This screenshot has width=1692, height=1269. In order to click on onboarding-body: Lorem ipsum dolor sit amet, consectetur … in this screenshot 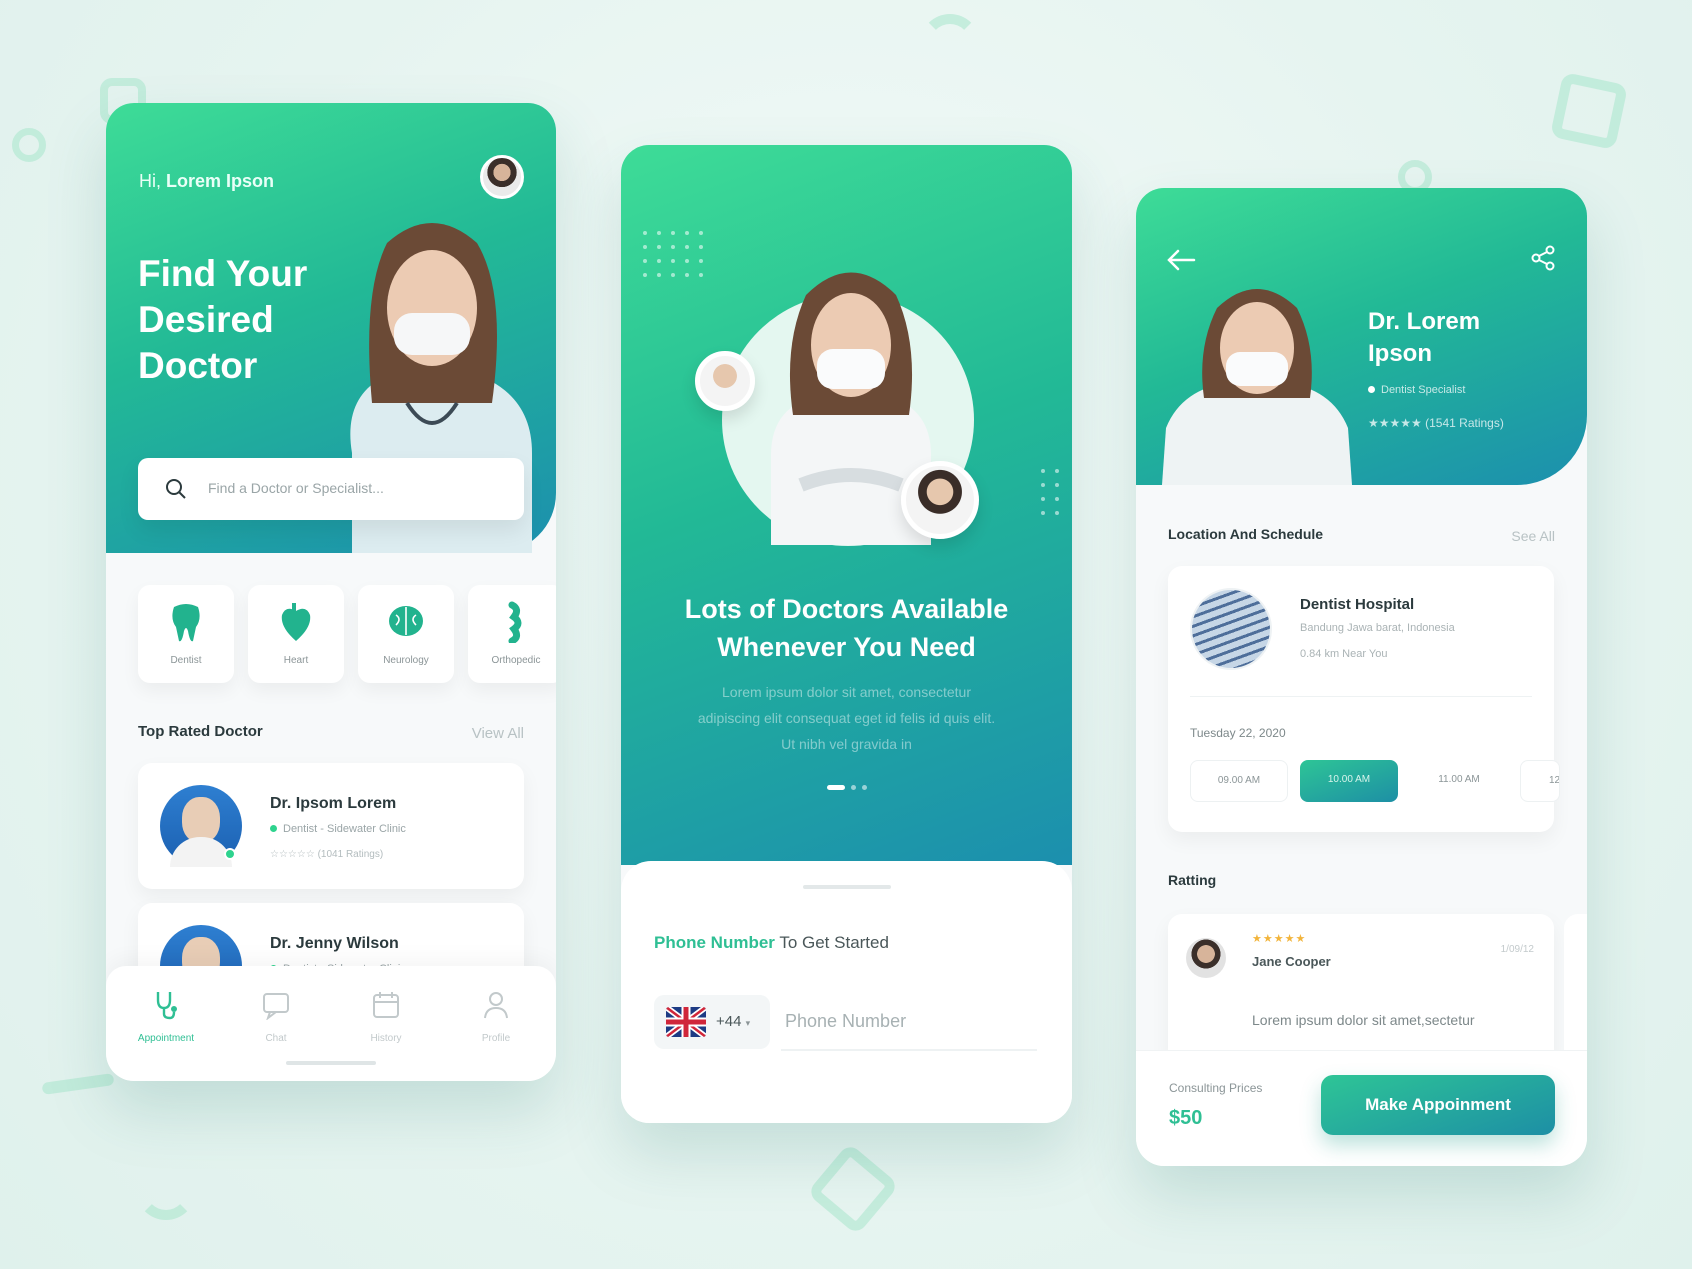, I will do `click(846, 718)`.